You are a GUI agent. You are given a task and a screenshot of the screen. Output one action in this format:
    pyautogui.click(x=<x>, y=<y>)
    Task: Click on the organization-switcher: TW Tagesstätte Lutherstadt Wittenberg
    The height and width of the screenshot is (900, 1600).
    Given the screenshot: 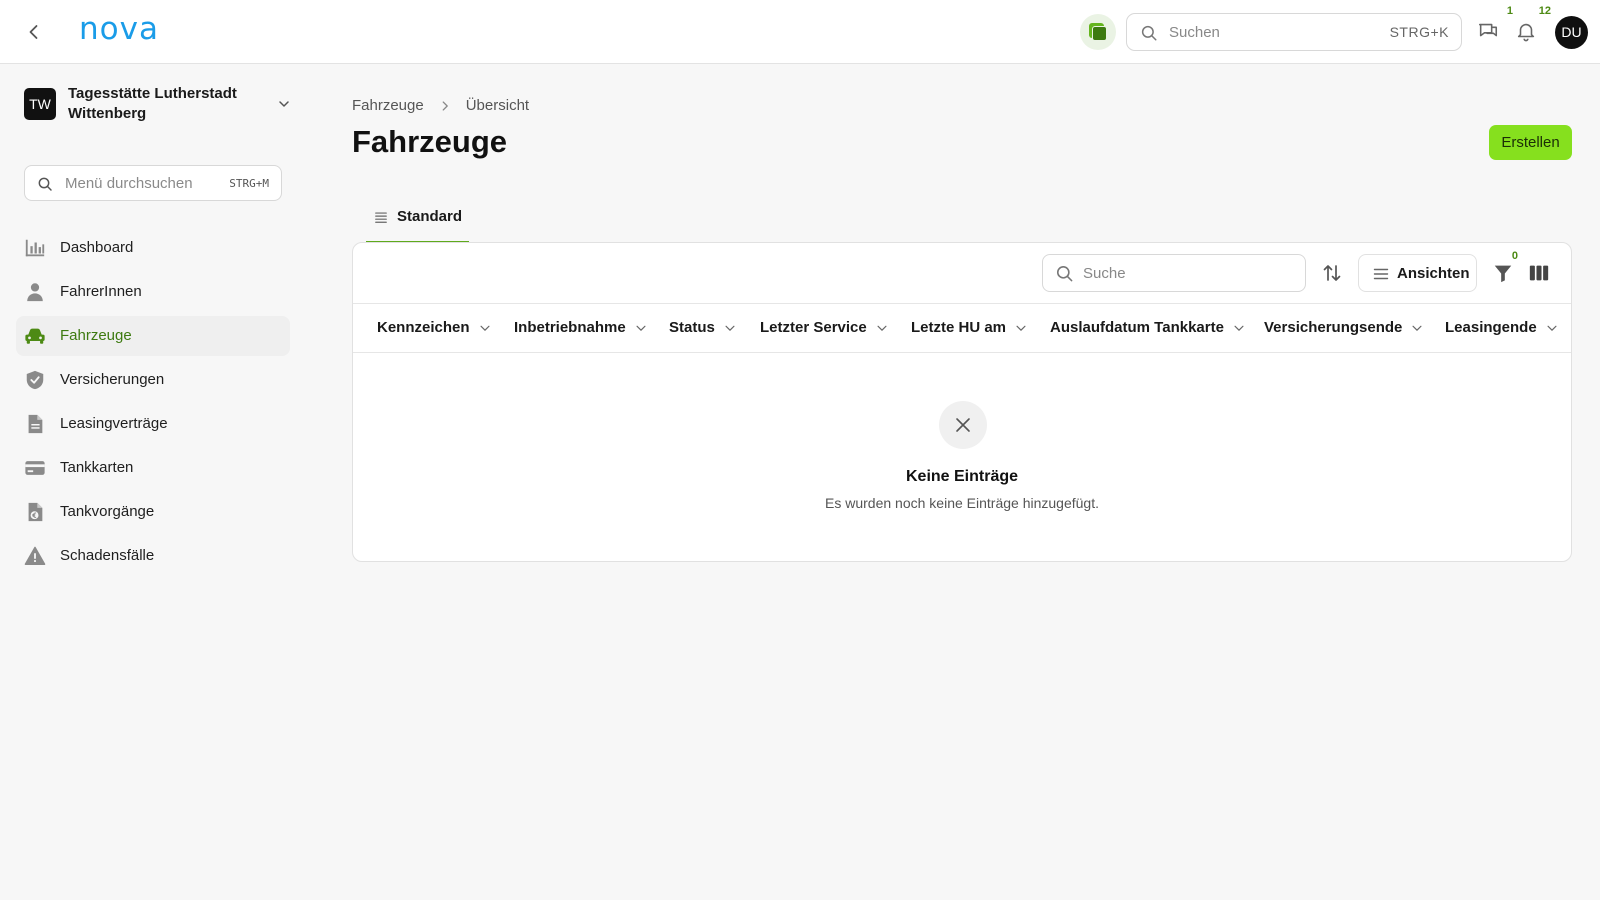 What is the action you would take?
    pyautogui.click(x=159, y=107)
    